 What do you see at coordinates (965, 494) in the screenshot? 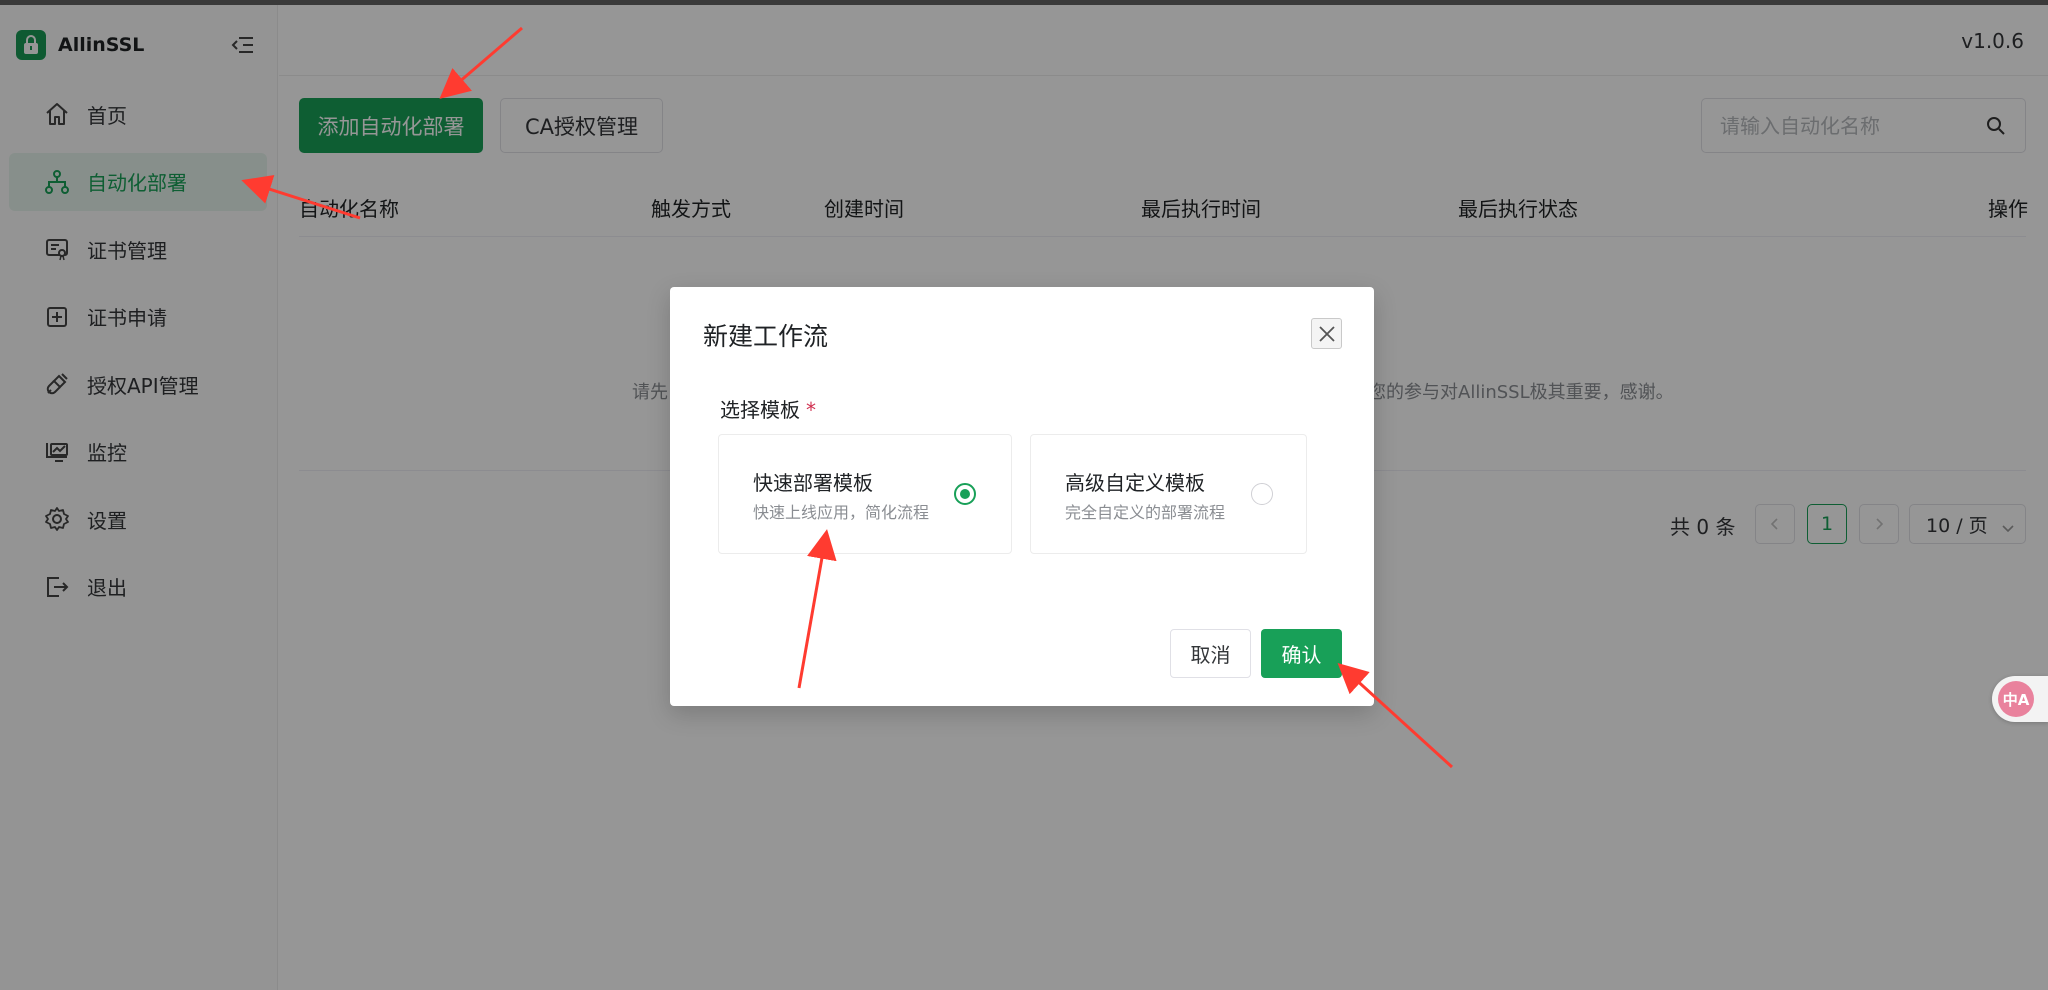
I see `template-radio-checked` at bounding box center [965, 494].